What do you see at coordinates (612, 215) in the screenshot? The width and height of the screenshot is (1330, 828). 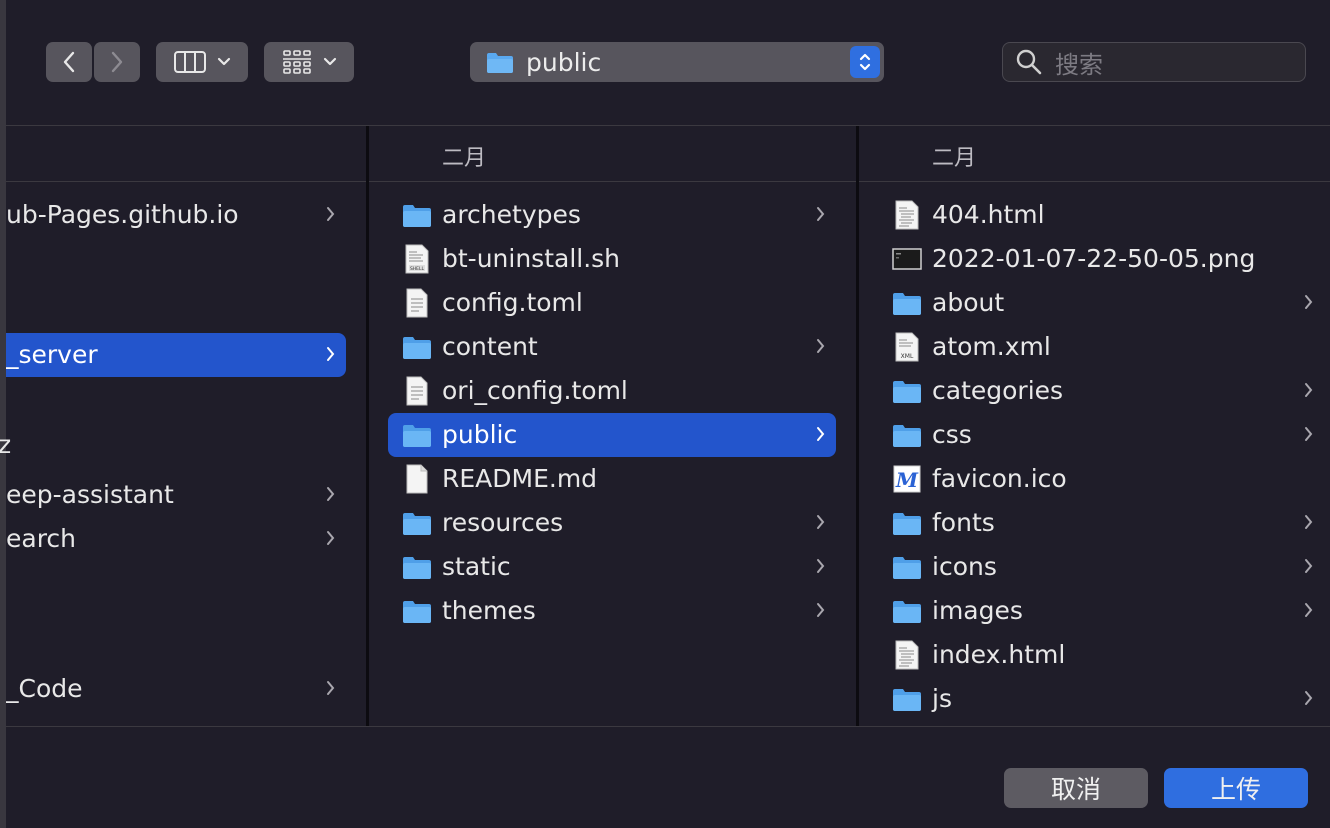 I see `list-item: archetypes` at bounding box center [612, 215].